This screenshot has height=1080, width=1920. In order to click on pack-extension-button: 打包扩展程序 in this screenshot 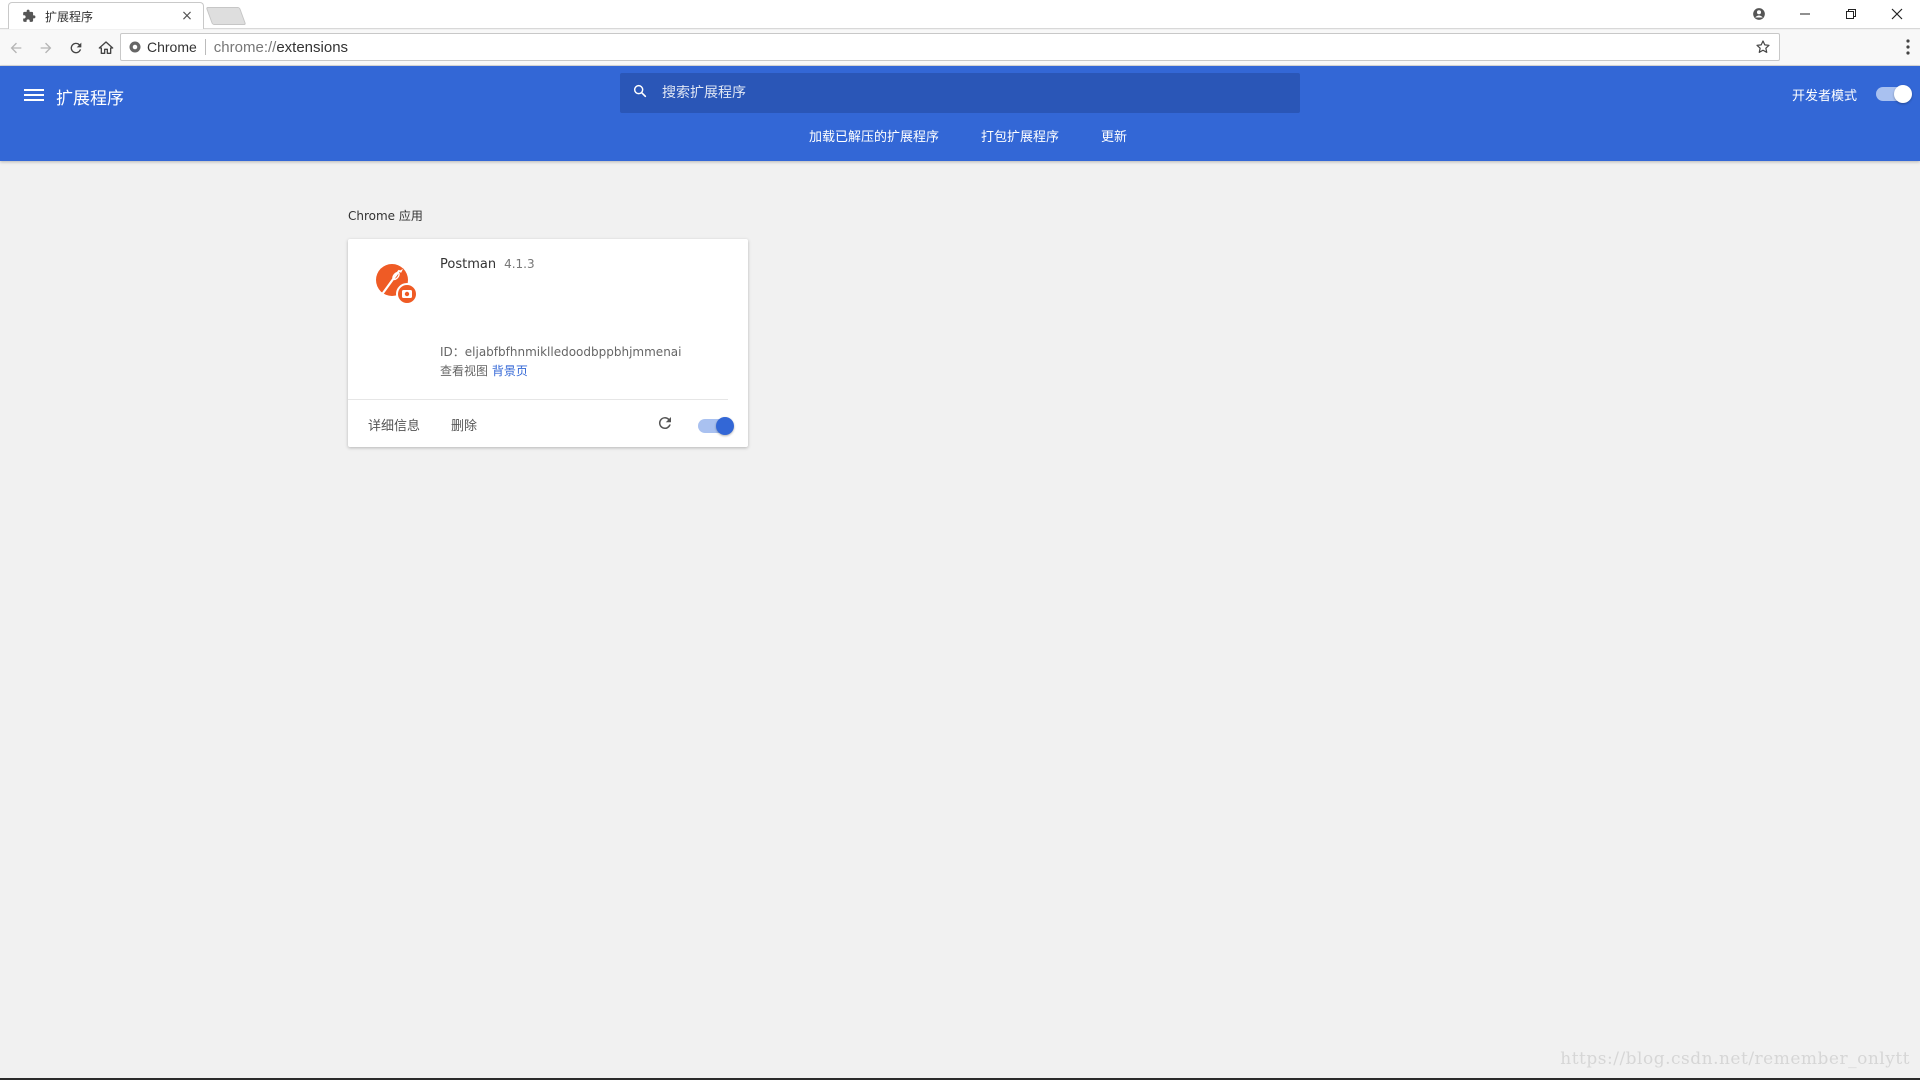, I will do `click(1020, 135)`.